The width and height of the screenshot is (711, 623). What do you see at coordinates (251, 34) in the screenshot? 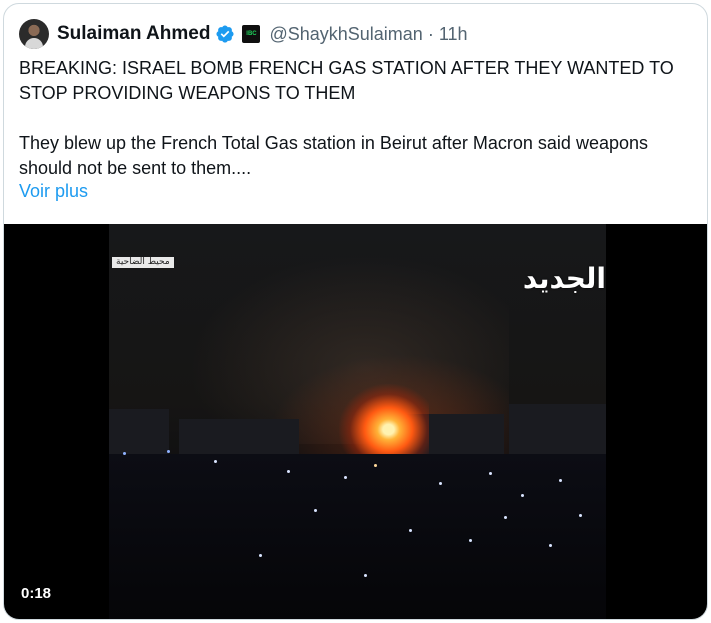
I see `affiliate-badge-icon: IBC` at bounding box center [251, 34].